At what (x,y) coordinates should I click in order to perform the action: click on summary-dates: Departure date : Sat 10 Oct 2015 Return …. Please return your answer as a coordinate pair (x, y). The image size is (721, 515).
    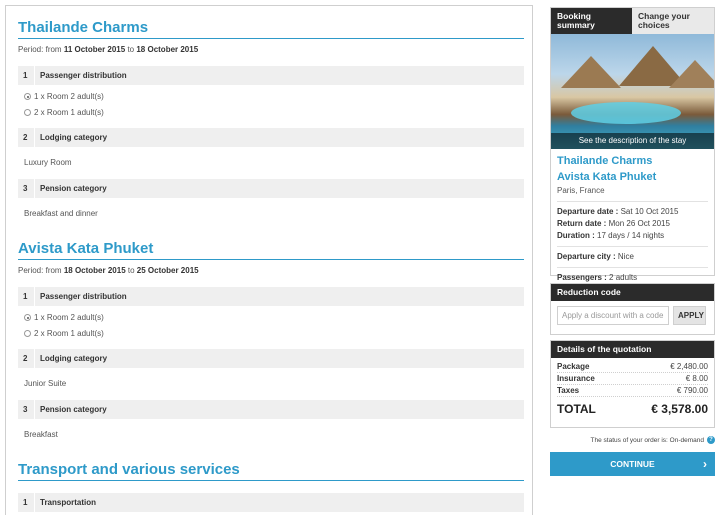
    Looking at the image, I should click on (632, 243).